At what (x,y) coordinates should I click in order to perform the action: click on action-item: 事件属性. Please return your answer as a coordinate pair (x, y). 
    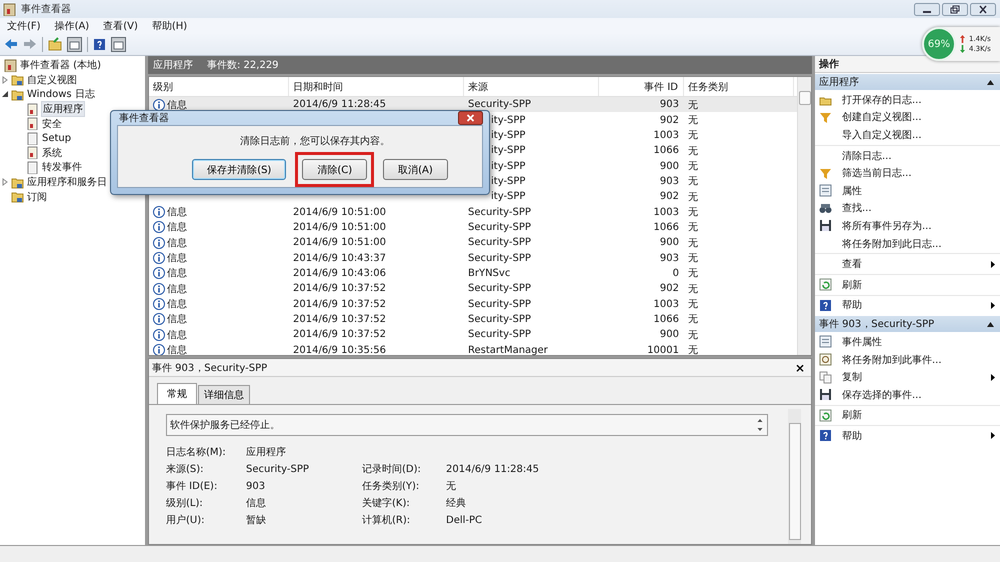
    Looking at the image, I should click on (907, 342).